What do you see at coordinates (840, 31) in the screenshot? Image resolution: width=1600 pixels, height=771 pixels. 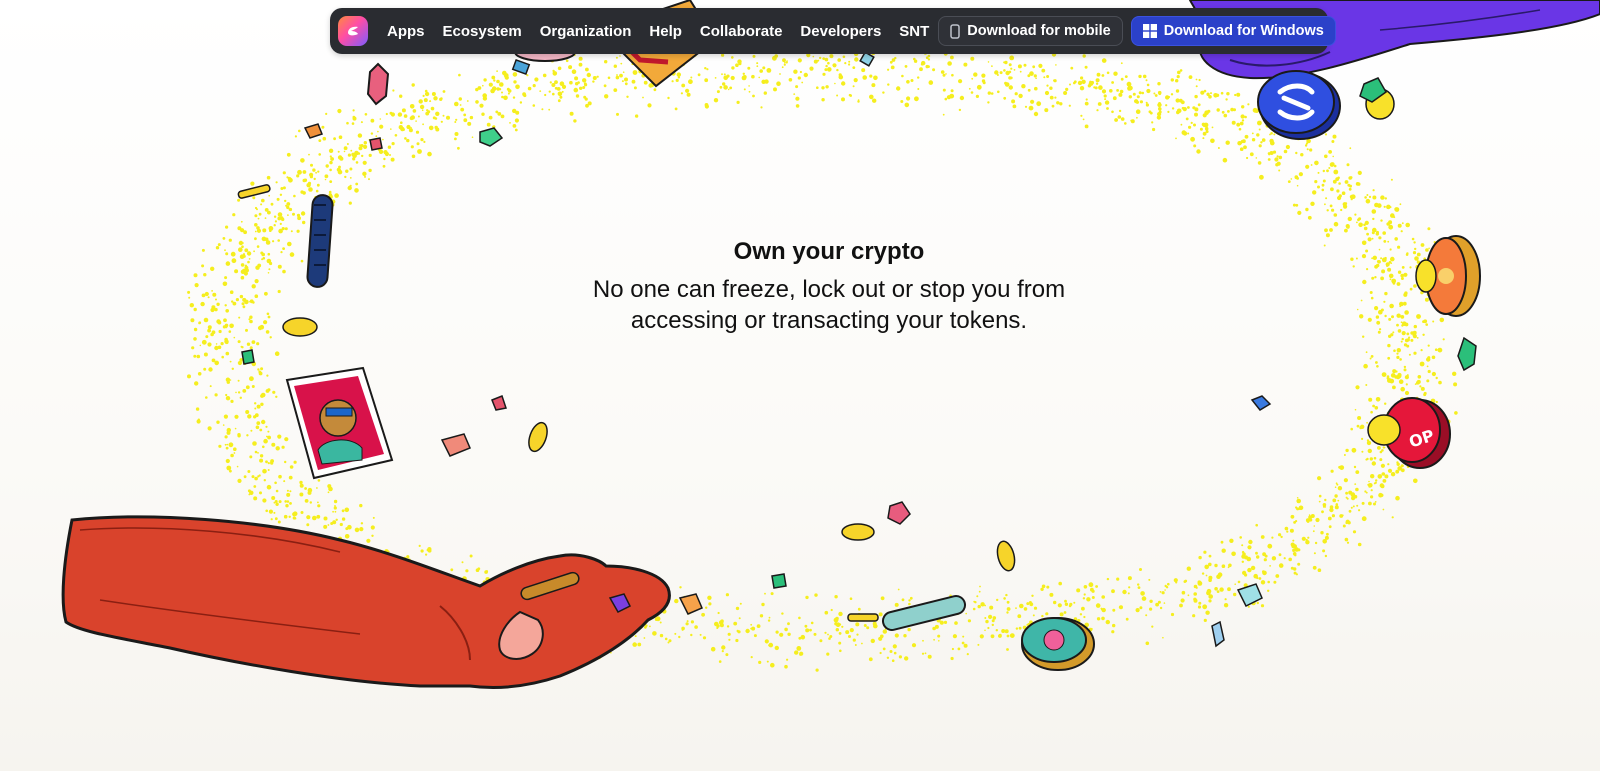 I see `nav-link-developers: Developers` at bounding box center [840, 31].